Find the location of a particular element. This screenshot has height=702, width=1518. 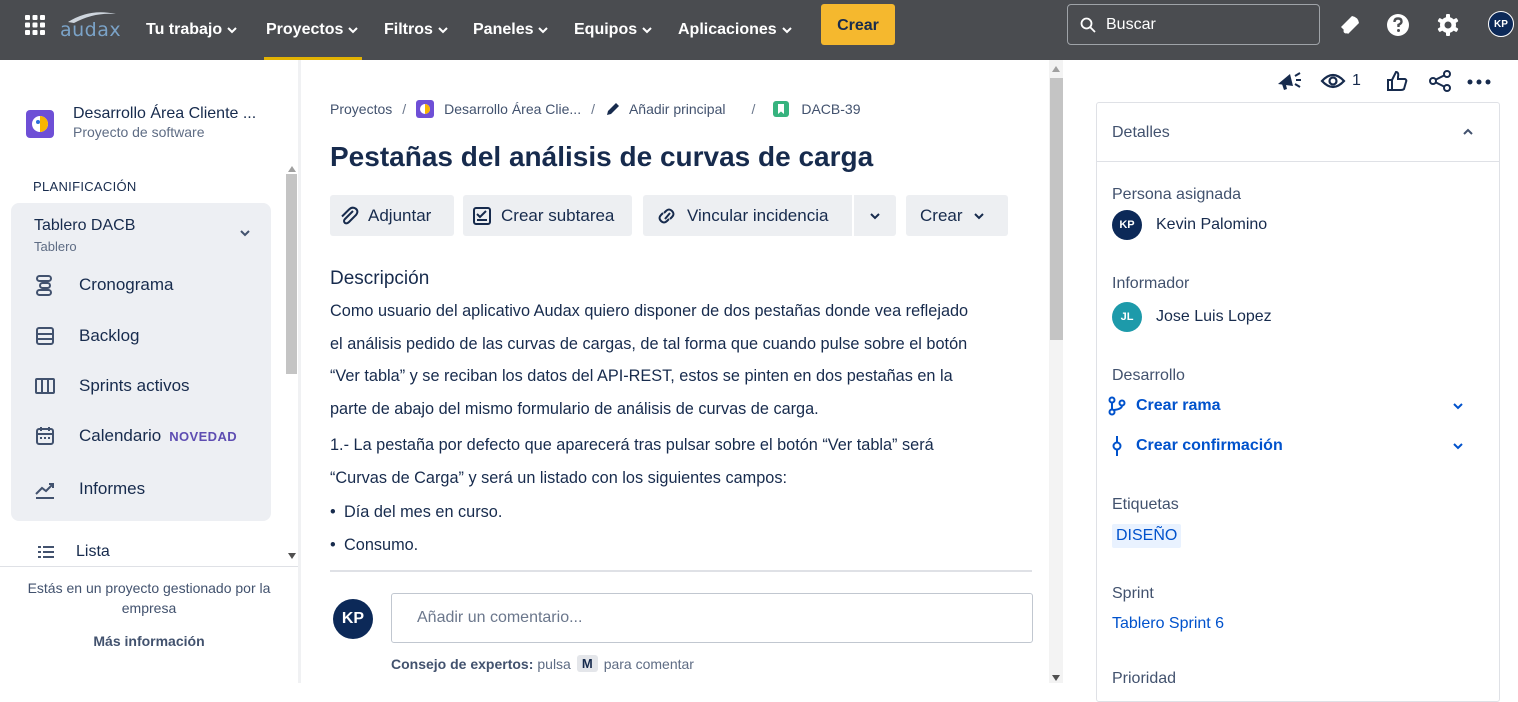

search-placeholder: Buscar is located at coordinates (1131, 24).